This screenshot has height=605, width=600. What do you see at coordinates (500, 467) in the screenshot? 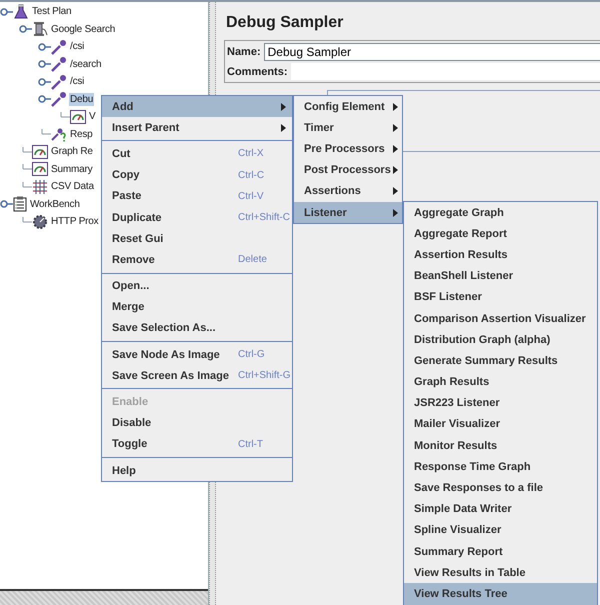
I see `menu-item: Response Time Graph` at bounding box center [500, 467].